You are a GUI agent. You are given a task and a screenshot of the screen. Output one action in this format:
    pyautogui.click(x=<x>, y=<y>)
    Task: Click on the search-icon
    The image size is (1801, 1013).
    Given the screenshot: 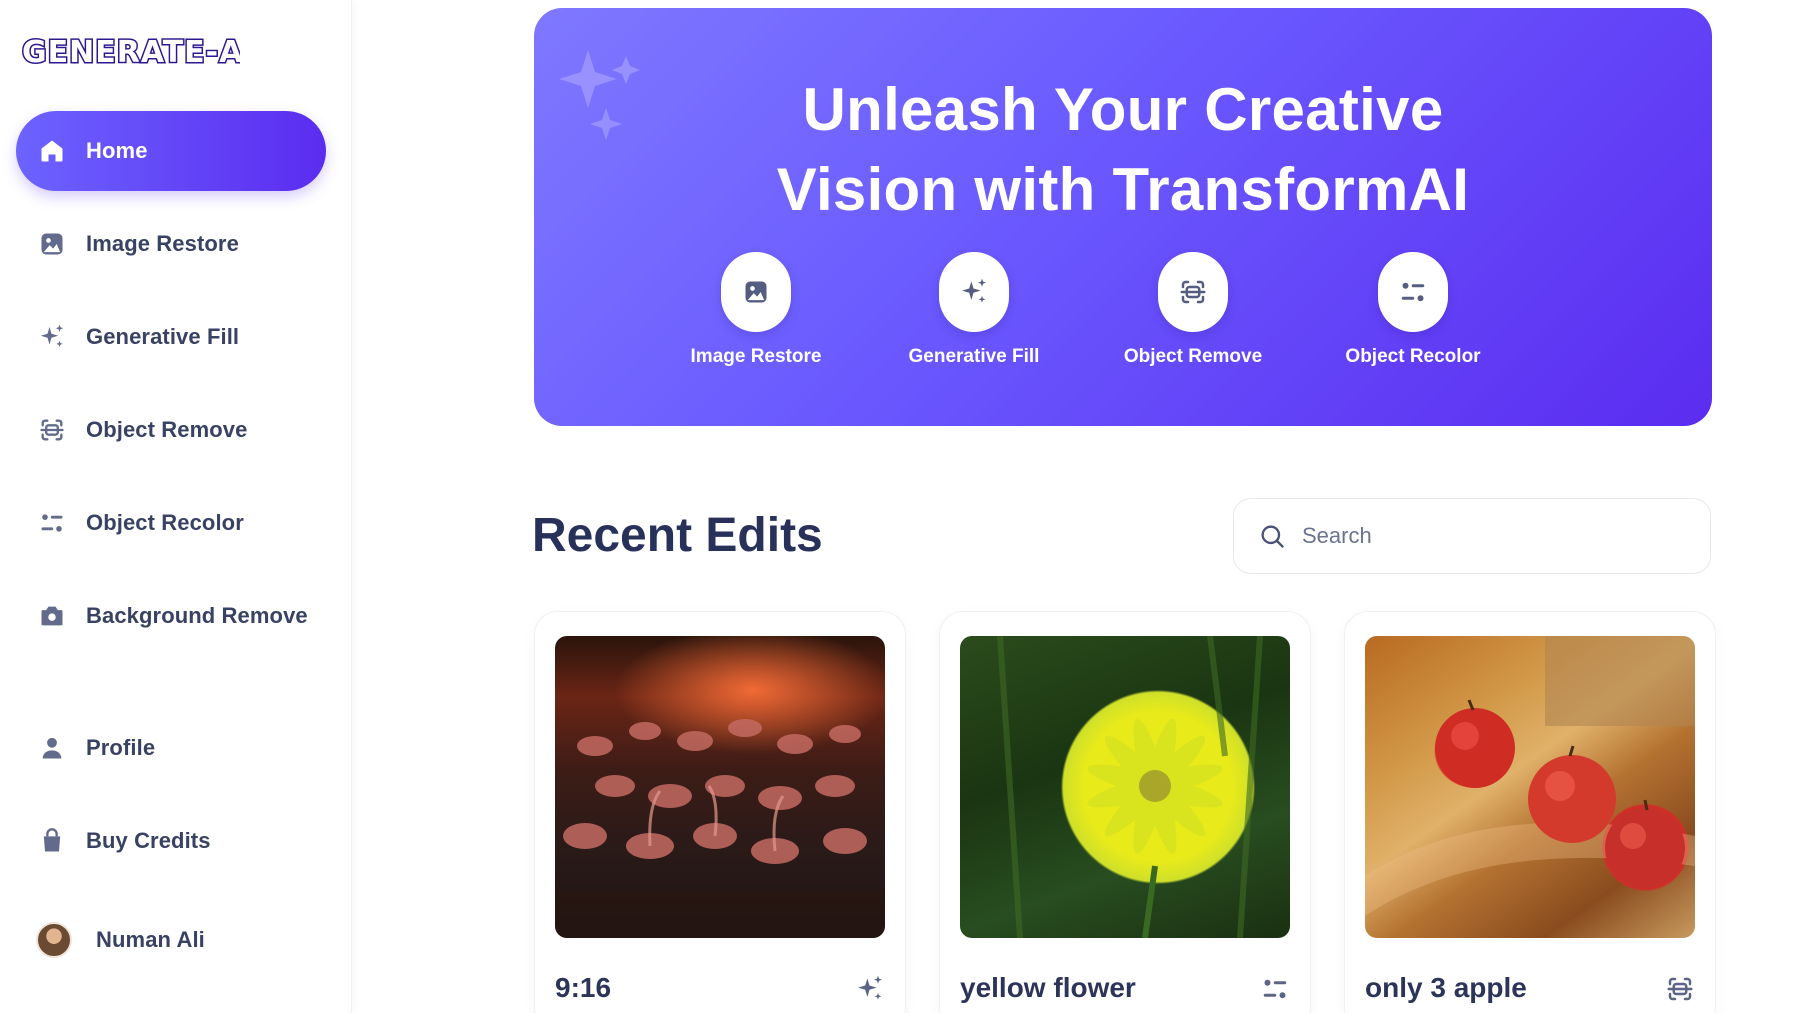 What is the action you would take?
    pyautogui.click(x=1272, y=536)
    